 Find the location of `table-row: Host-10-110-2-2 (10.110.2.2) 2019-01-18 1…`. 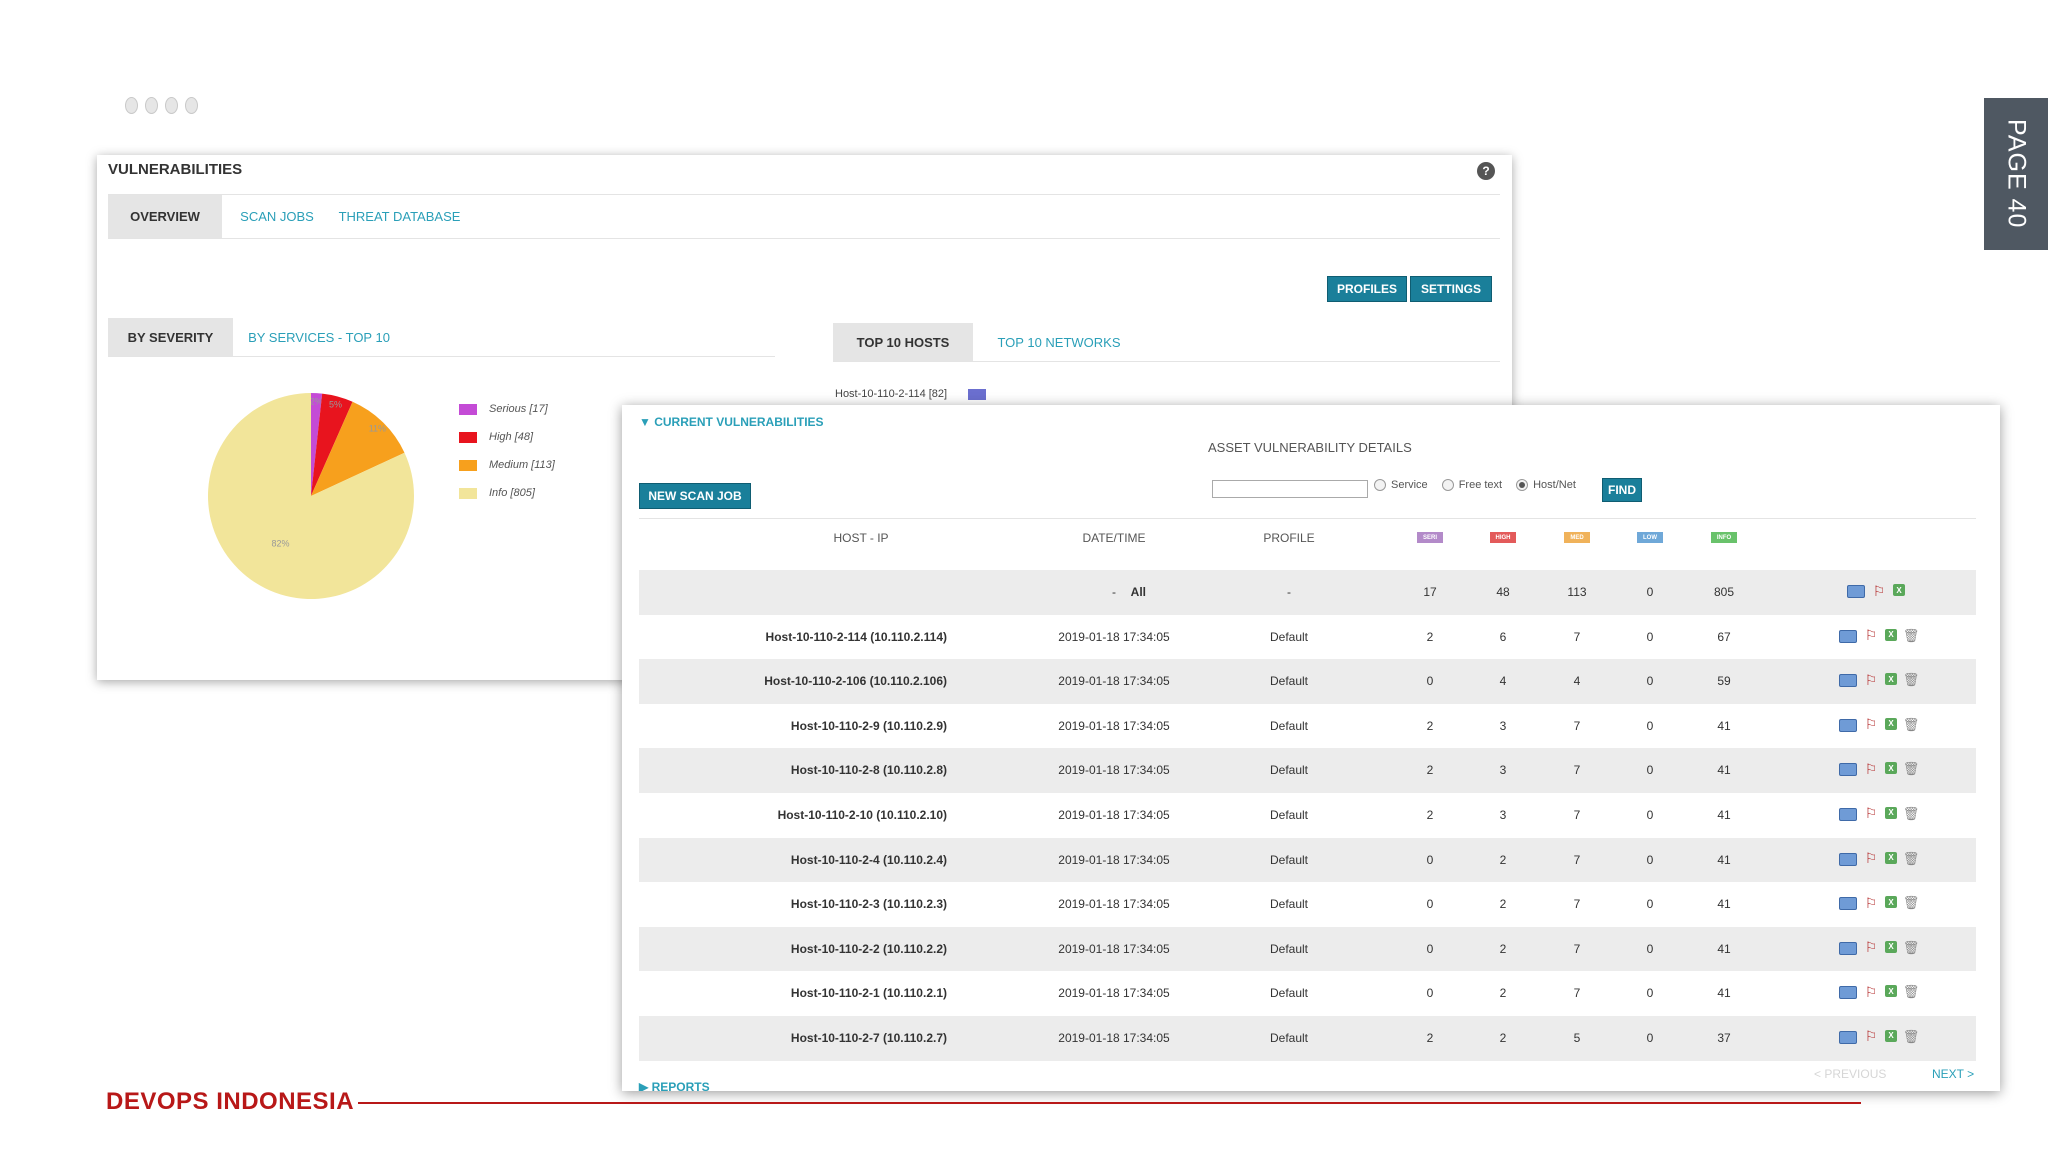

table-row: Host-10-110-2-2 (10.110.2.2) 2019-01-18 1… is located at coordinates (1307, 949).